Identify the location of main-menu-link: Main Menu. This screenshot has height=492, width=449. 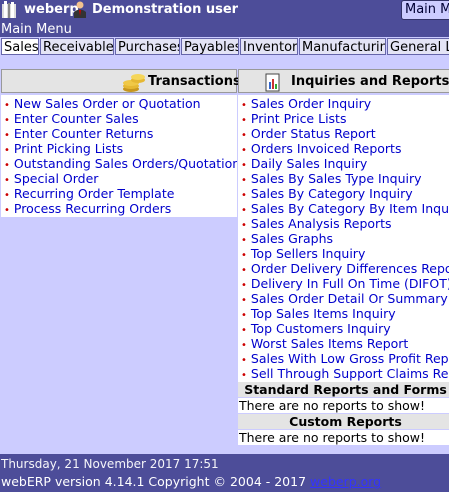
(425, 10).